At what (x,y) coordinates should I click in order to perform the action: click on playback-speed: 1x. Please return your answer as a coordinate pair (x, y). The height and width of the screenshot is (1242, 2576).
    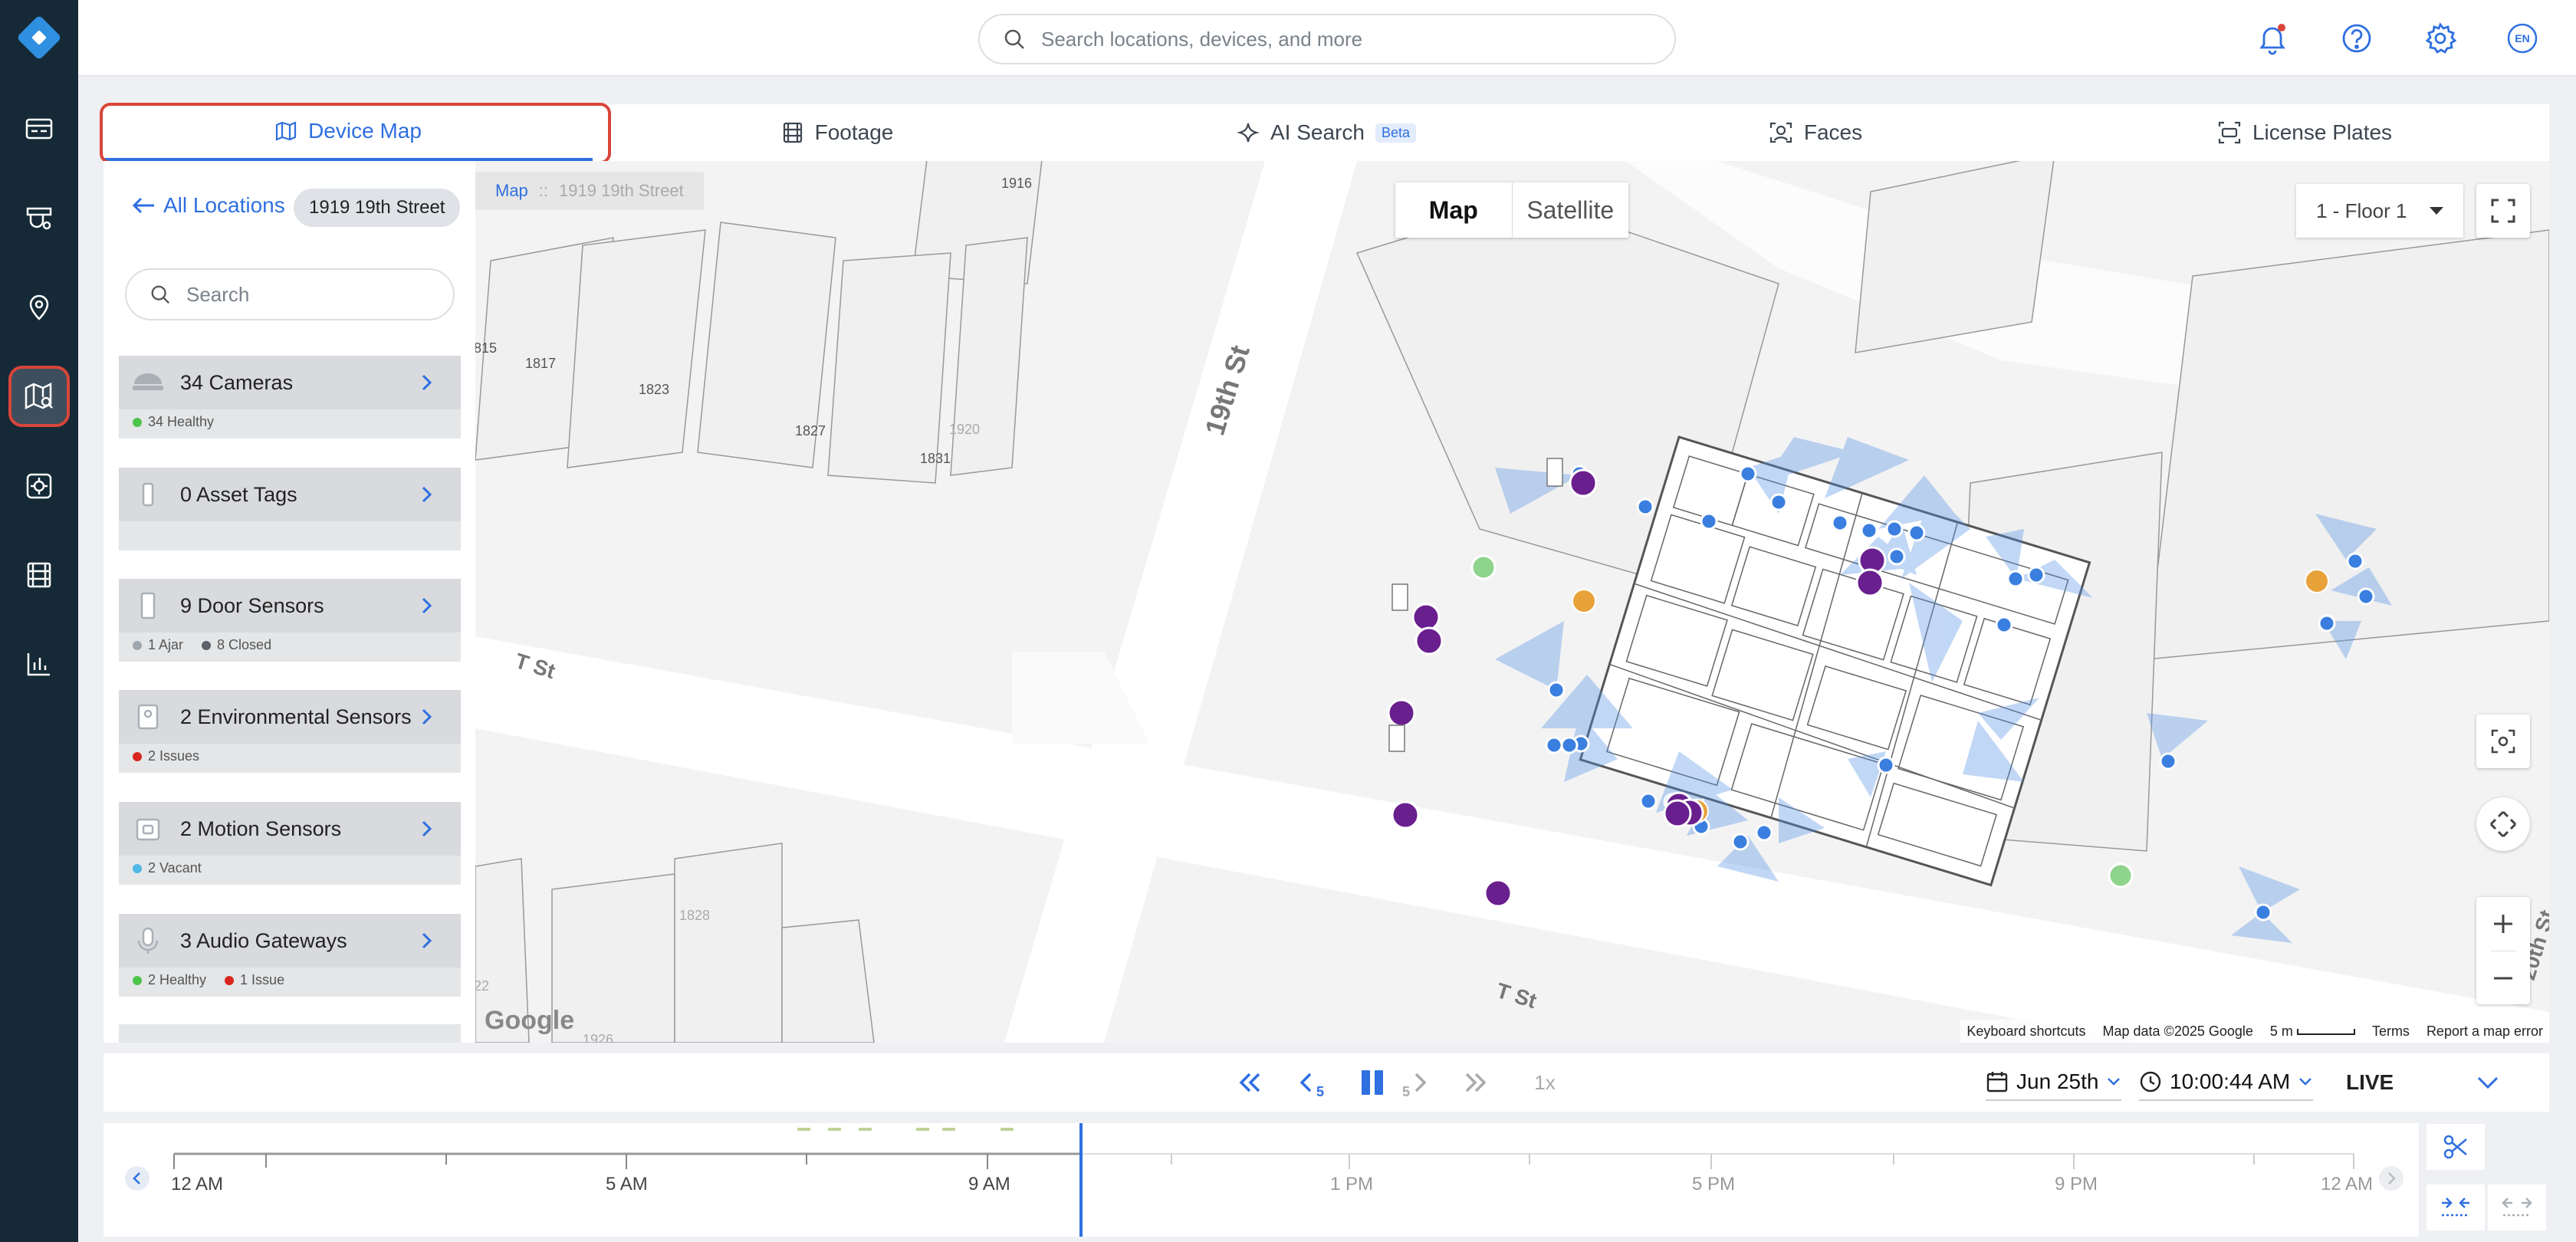
    Looking at the image, I should click on (1545, 1083).